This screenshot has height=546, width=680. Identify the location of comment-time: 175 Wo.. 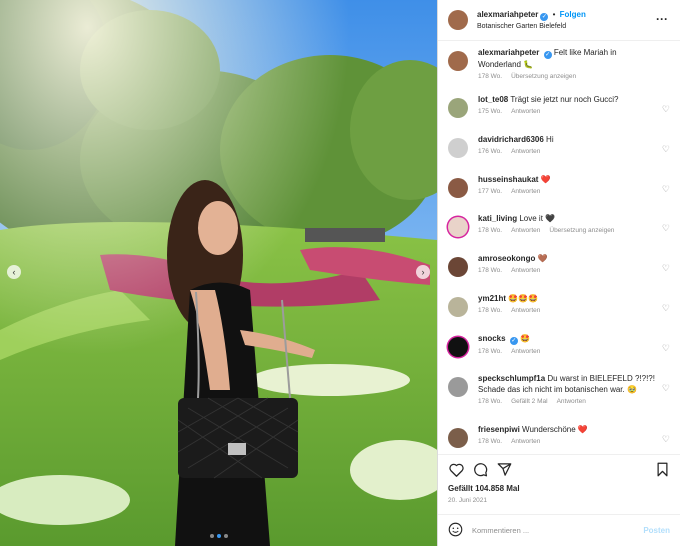
(490, 111).